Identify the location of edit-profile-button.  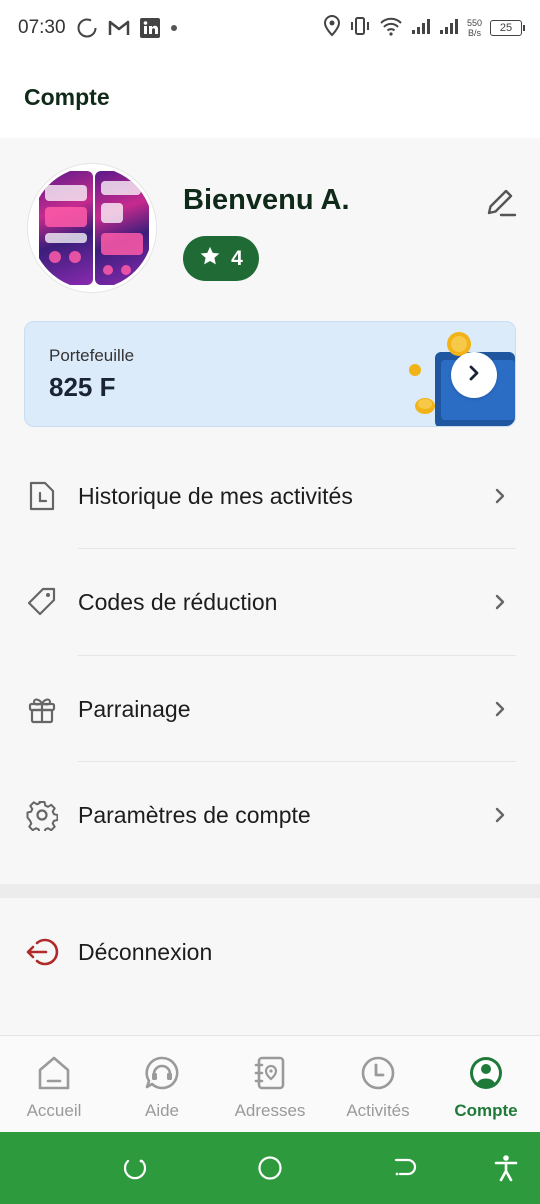
(500, 204).